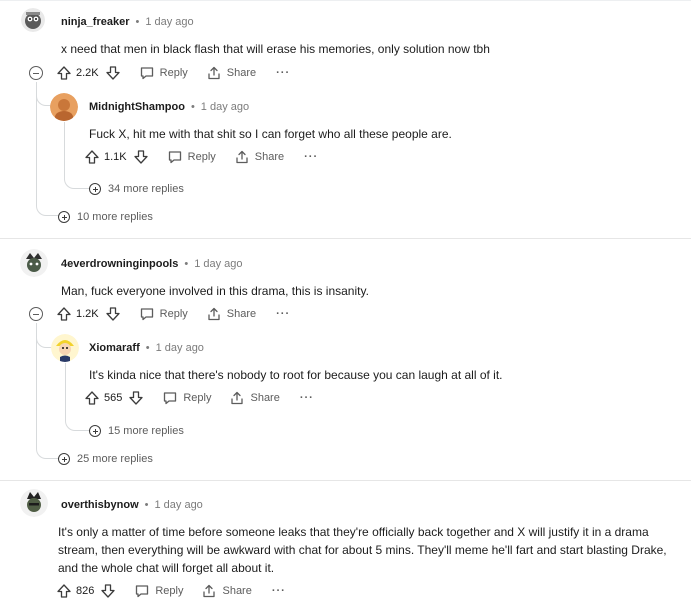 This screenshot has height=603, width=691. Describe the element at coordinates (146, 189) in the screenshot. I see `more-replies-label: 34 more replies` at that location.